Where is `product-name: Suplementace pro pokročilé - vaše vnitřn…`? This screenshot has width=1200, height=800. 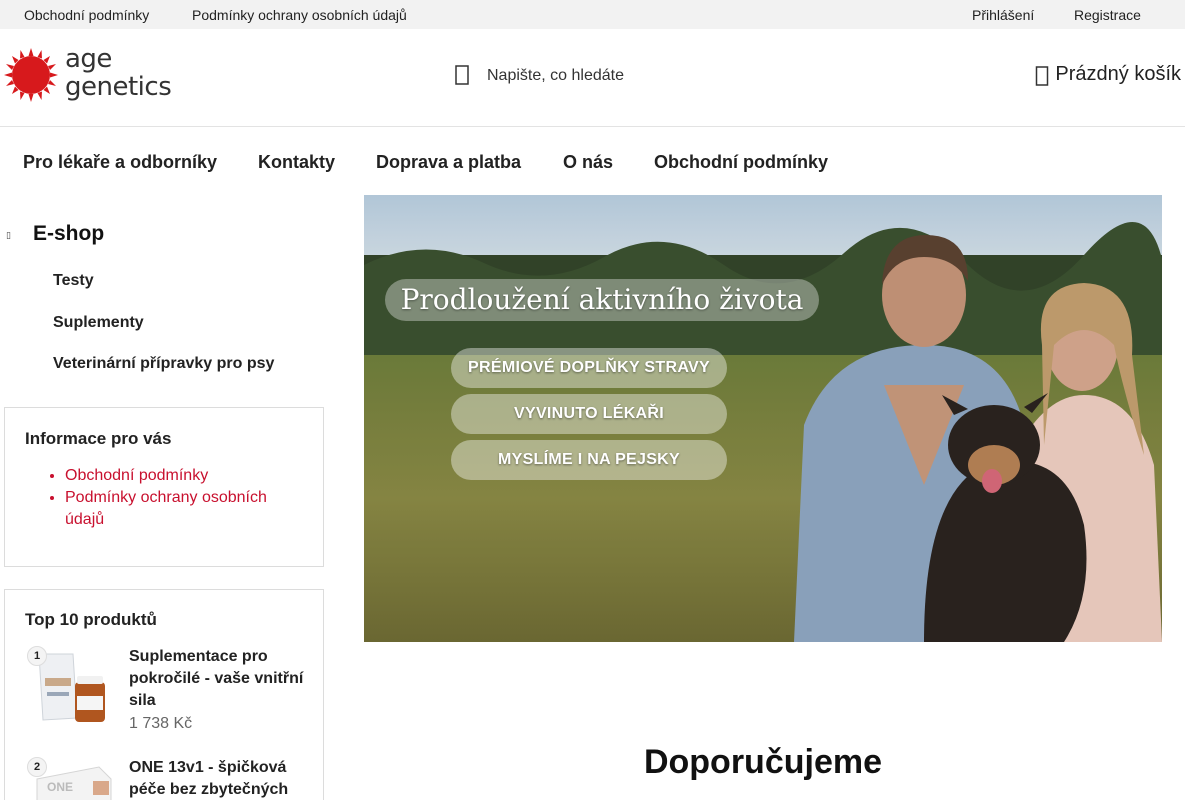
product-name: Suplementace pro pokročilé - vaše vnitřn… is located at coordinates (224, 679).